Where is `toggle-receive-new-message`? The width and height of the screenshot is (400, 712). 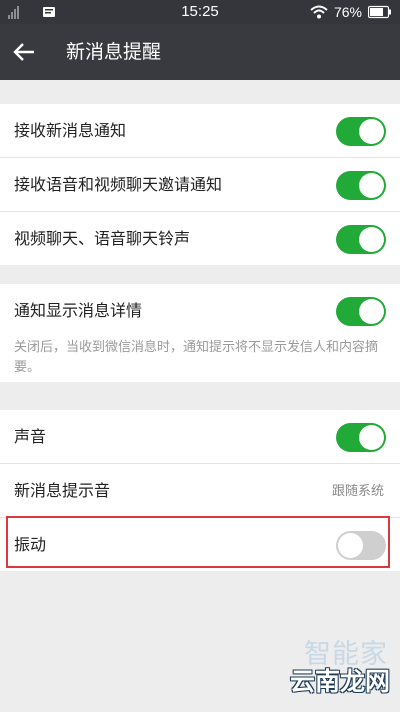
toggle-receive-new-message is located at coordinates (361, 131).